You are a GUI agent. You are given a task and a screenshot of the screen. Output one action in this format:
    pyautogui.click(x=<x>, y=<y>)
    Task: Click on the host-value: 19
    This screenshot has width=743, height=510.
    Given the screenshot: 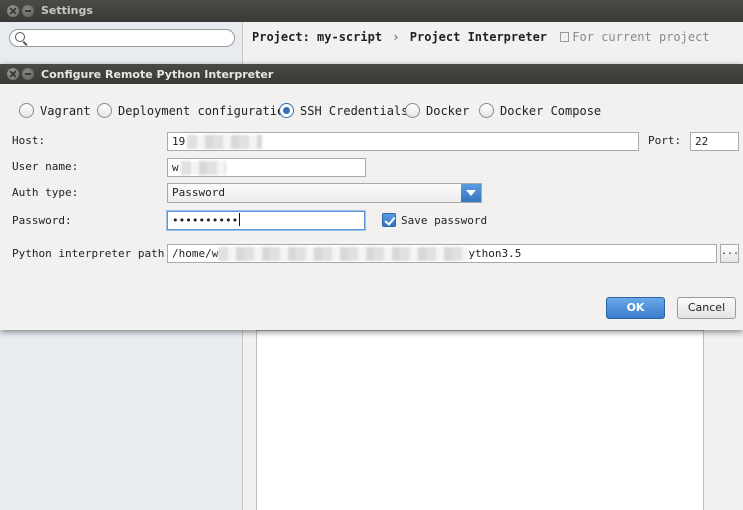 What is the action you would take?
    pyautogui.click(x=179, y=141)
    